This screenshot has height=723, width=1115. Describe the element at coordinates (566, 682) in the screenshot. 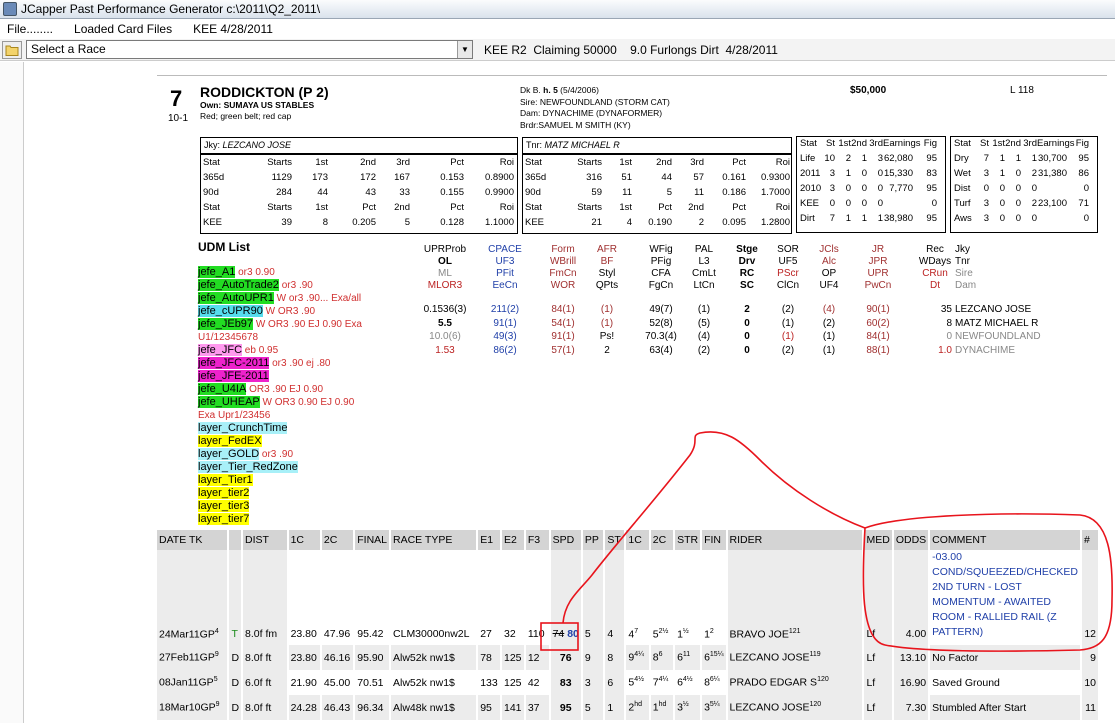

I see `table-cell: 83` at that location.